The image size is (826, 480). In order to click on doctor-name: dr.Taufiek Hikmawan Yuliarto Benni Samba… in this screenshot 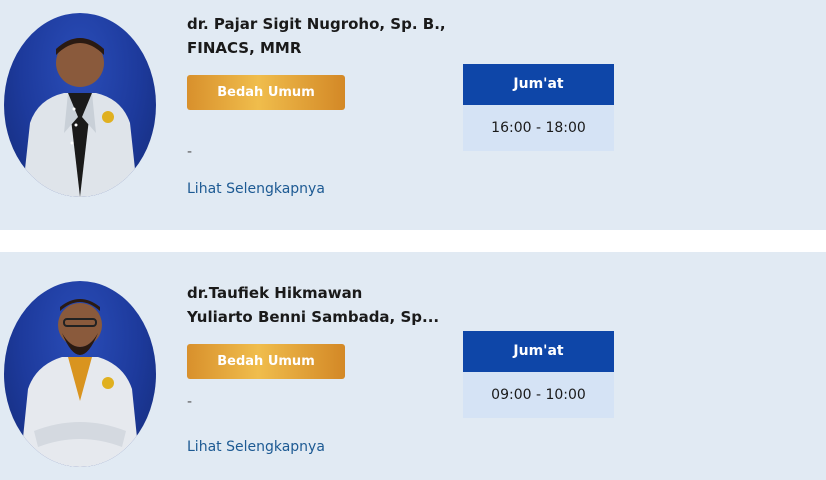, I will do `click(317, 305)`.